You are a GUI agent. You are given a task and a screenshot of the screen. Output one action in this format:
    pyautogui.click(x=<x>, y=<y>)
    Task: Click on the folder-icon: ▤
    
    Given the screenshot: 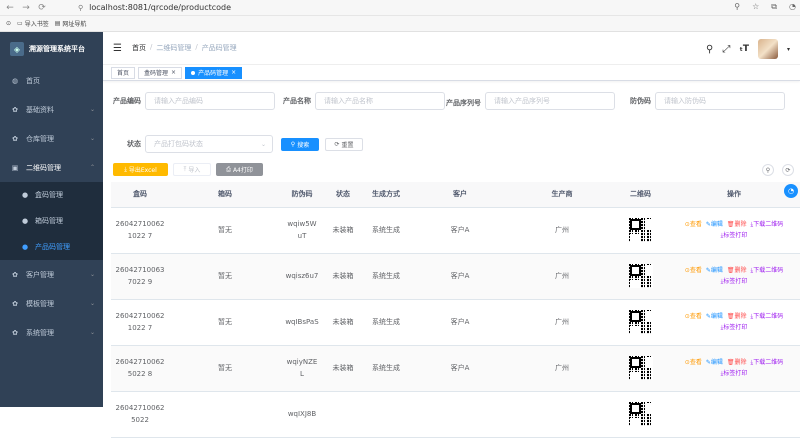 What is the action you would take?
    pyautogui.click(x=57, y=23)
    